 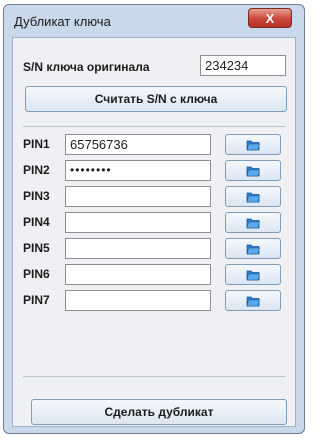 What do you see at coordinates (36, 144) in the screenshot?
I see `pin-label: PIN1` at bounding box center [36, 144].